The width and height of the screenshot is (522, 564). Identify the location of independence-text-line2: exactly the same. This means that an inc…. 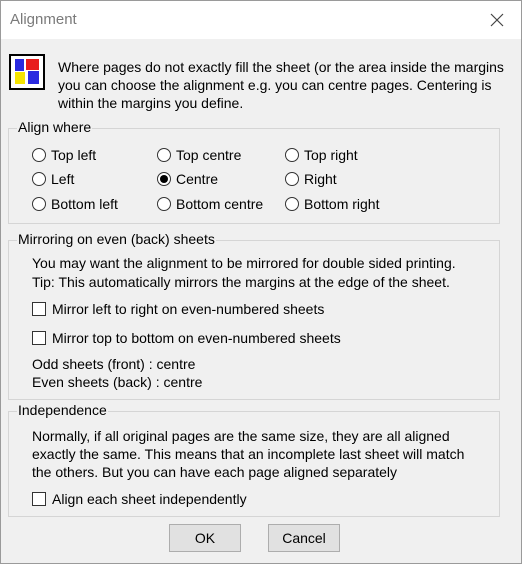
(248, 454).